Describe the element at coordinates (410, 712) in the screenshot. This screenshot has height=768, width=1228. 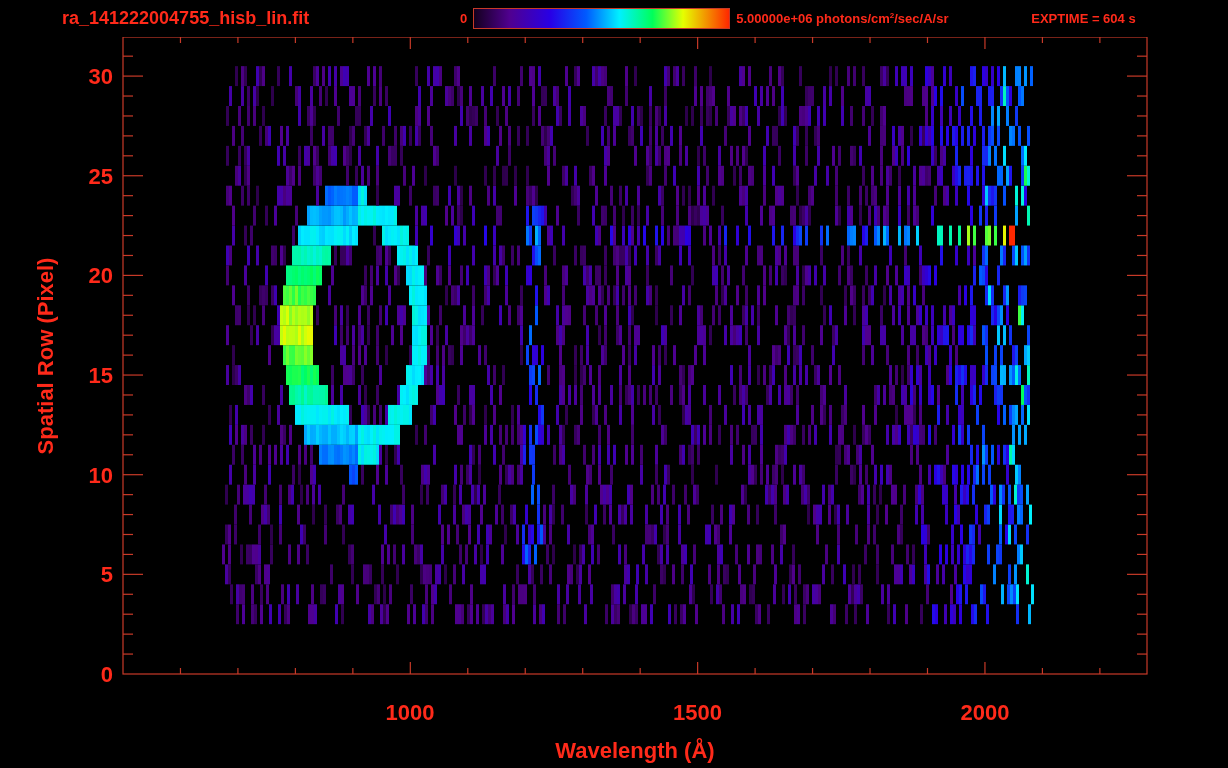
I see `x-tick-label: 1000` at that location.